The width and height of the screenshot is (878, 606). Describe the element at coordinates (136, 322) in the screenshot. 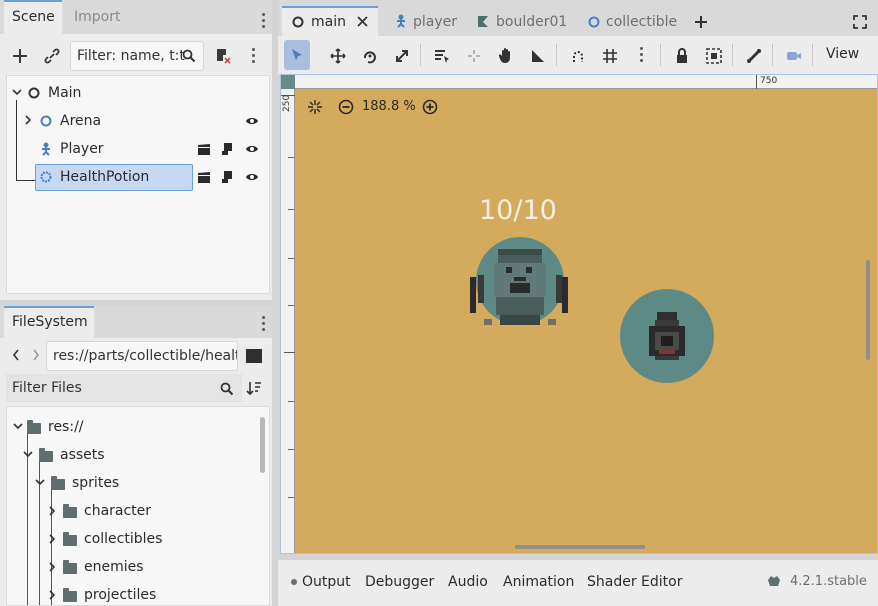

I see `filesystem-dock-tabs: FileSystem` at that location.